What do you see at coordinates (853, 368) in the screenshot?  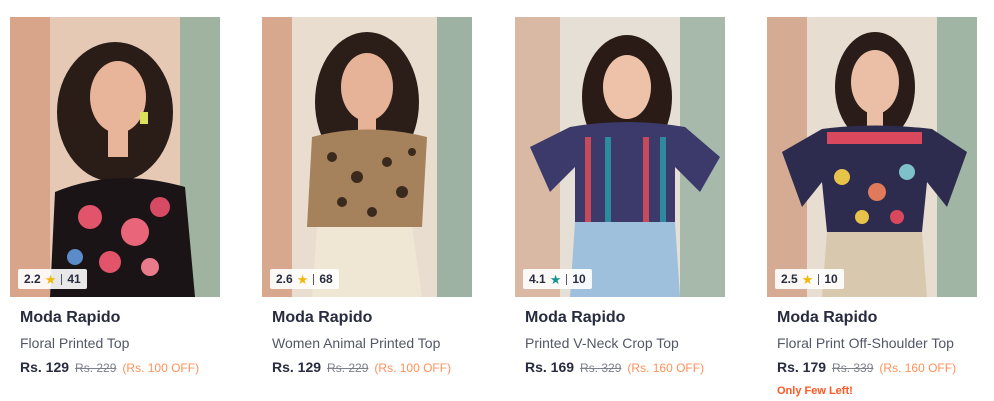 I see `product-mrp: Rs. 339` at bounding box center [853, 368].